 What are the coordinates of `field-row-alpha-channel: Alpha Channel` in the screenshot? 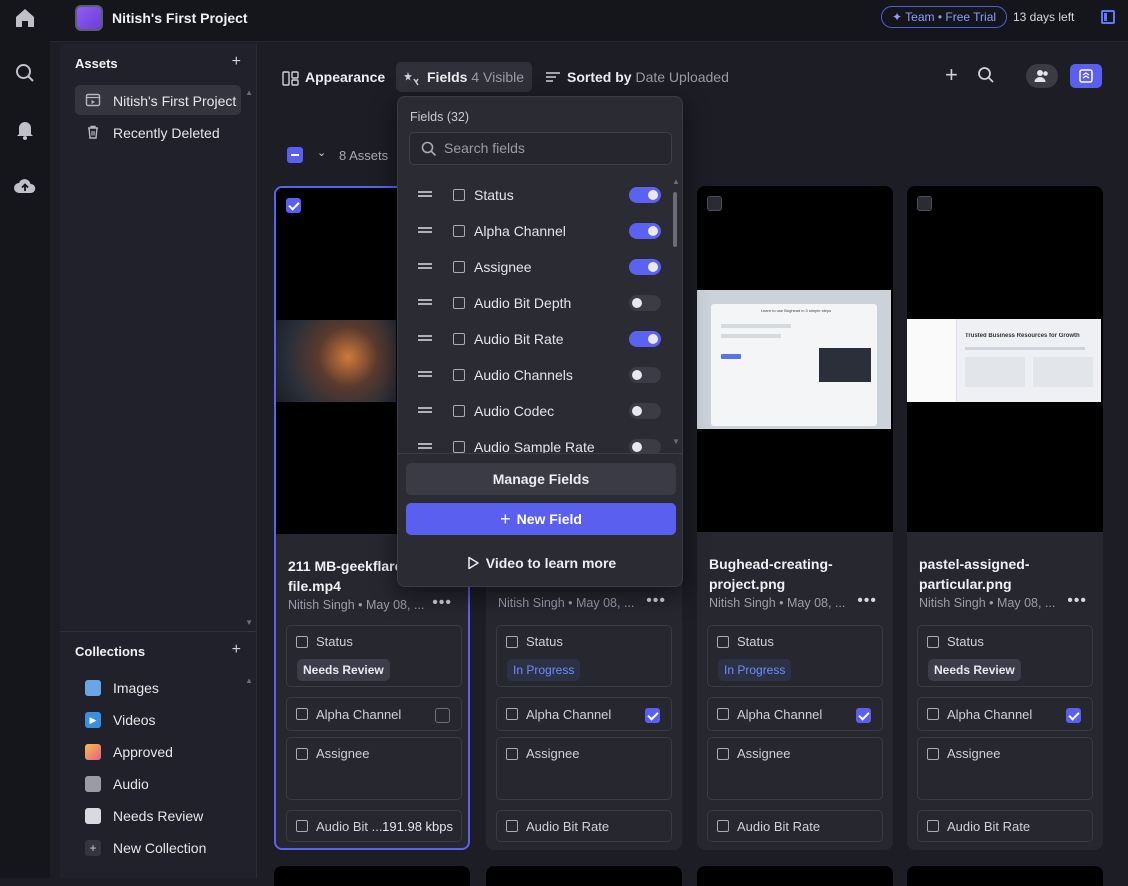 It's located at (536, 231).